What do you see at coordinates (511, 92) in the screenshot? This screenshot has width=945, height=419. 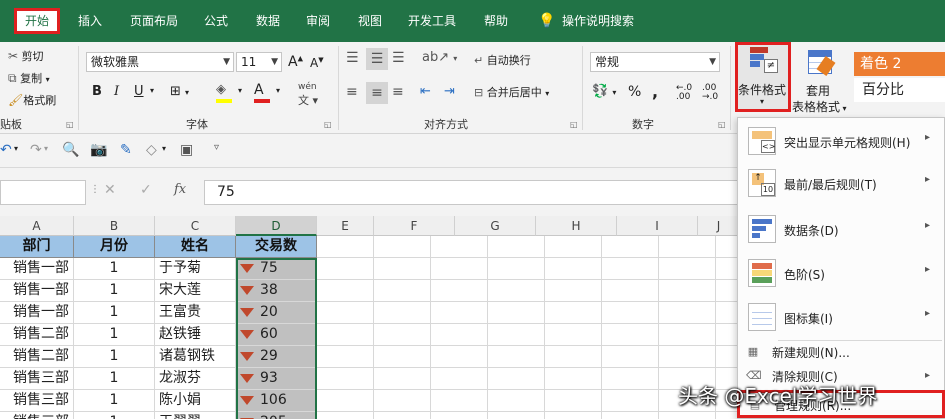 I see `merge-center-button: ⊟ 合并后居中 ▾` at bounding box center [511, 92].